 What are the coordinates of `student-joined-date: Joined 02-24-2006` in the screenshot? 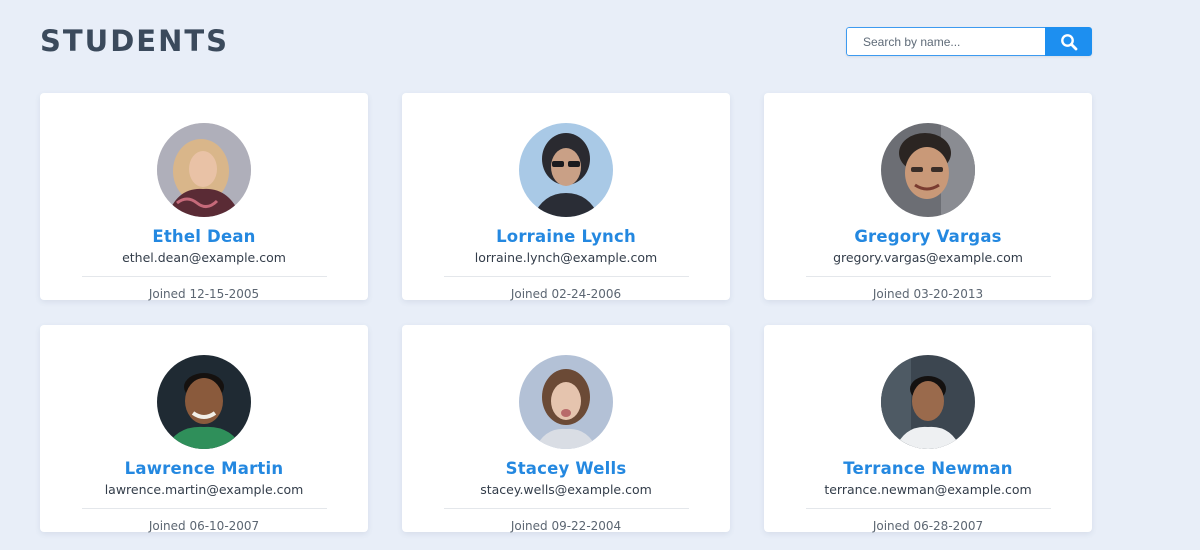 It's located at (566, 294).